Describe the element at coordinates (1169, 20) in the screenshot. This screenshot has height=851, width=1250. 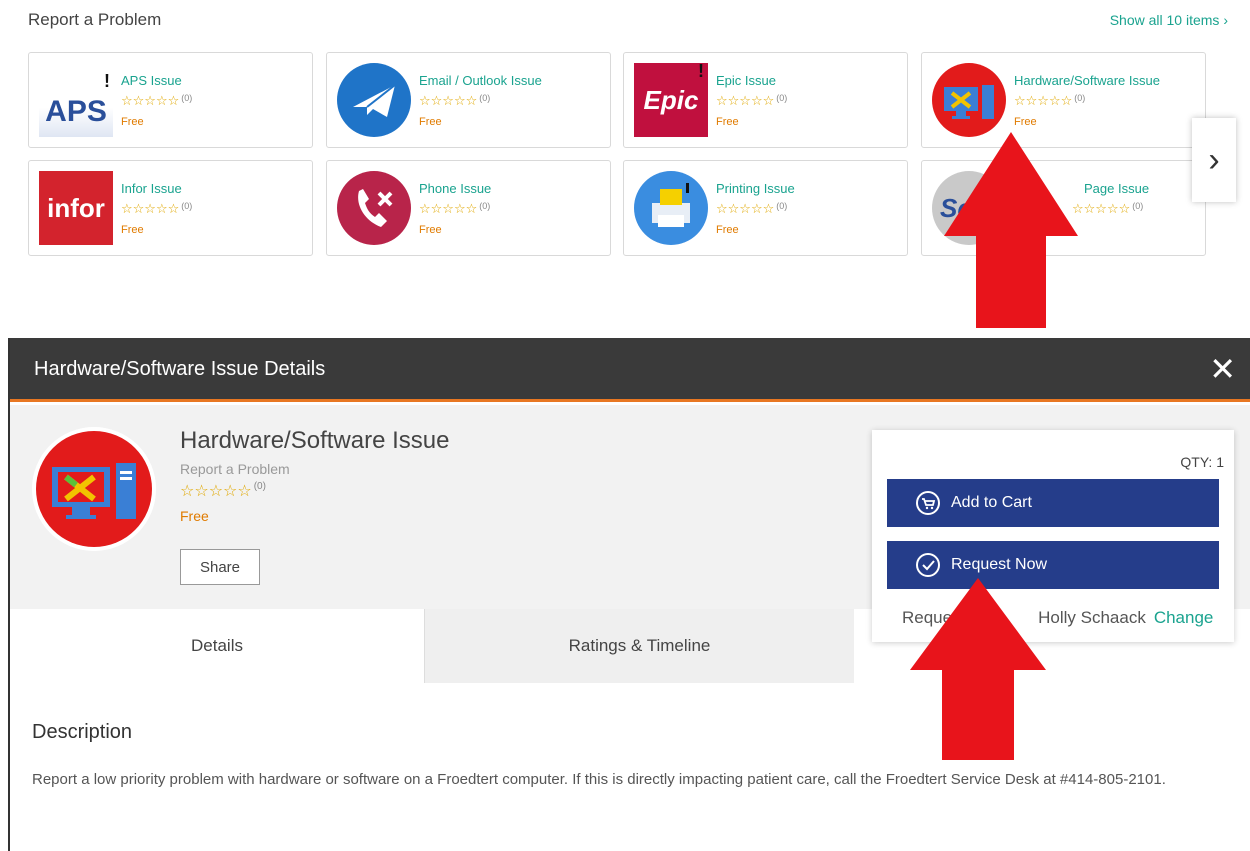
I see `show-all-link: Show all 10 items ›` at that location.